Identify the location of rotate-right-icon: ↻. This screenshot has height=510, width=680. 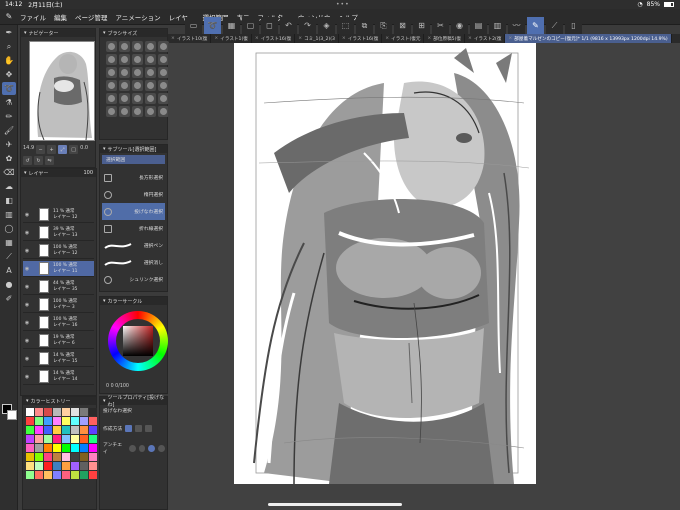
(38, 160).